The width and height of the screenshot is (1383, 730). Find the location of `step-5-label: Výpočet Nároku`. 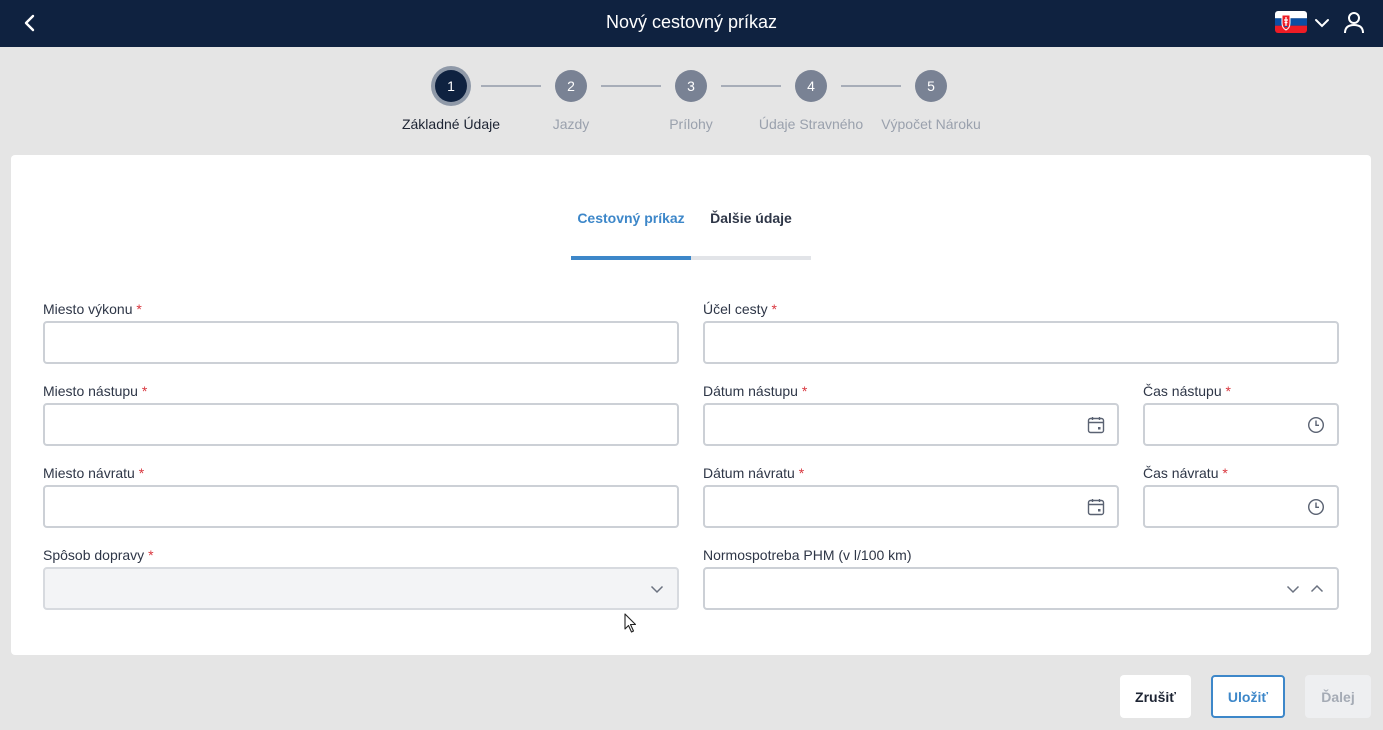

step-5-label: Výpočet Nároku is located at coordinates (931, 124).